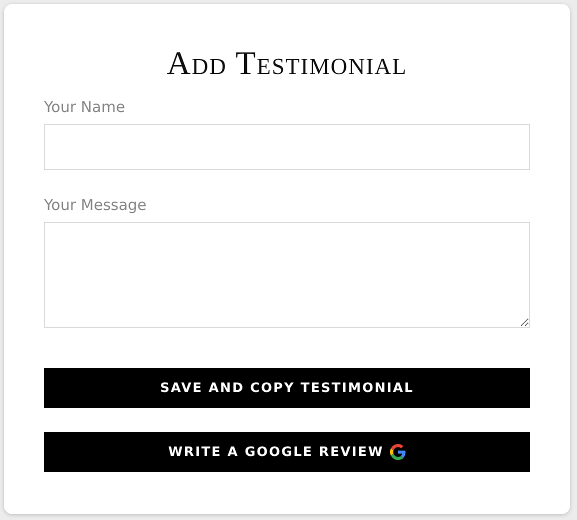  Describe the element at coordinates (287, 147) in the screenshot. I see `name-field` at that location.